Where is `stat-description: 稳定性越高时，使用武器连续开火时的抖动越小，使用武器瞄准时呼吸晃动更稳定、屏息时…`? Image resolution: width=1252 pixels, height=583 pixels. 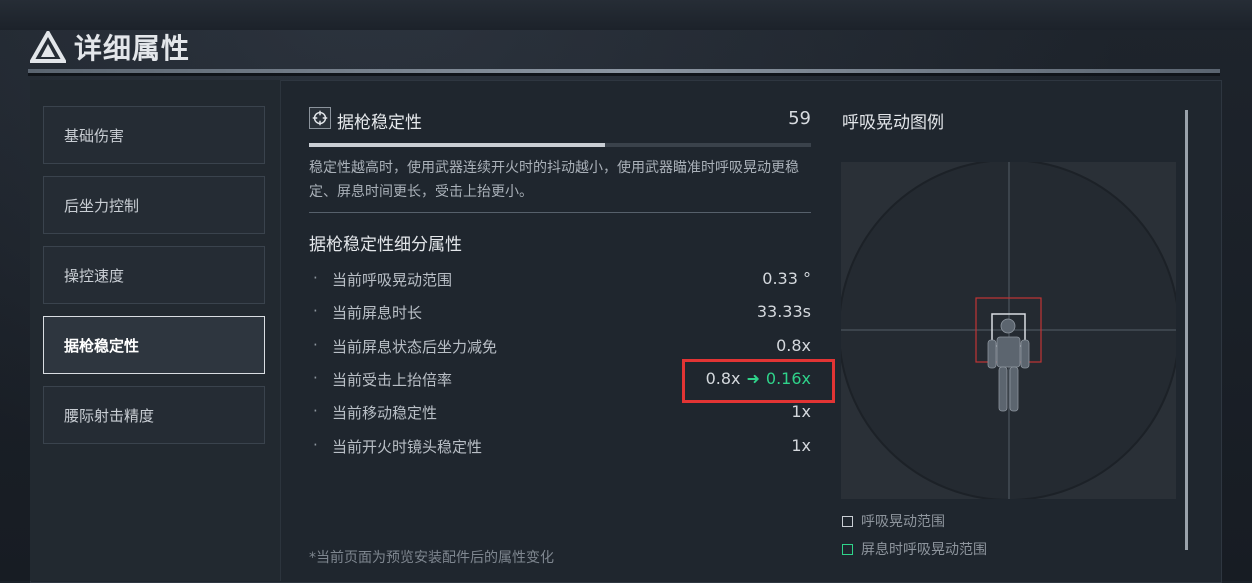
stat-description: 稳定性越高时，使用武器连续开火时的抖动越小，使用武器瞄准时呼吸晃动更稳定、屏息时… is located at coordinates (554, 180).